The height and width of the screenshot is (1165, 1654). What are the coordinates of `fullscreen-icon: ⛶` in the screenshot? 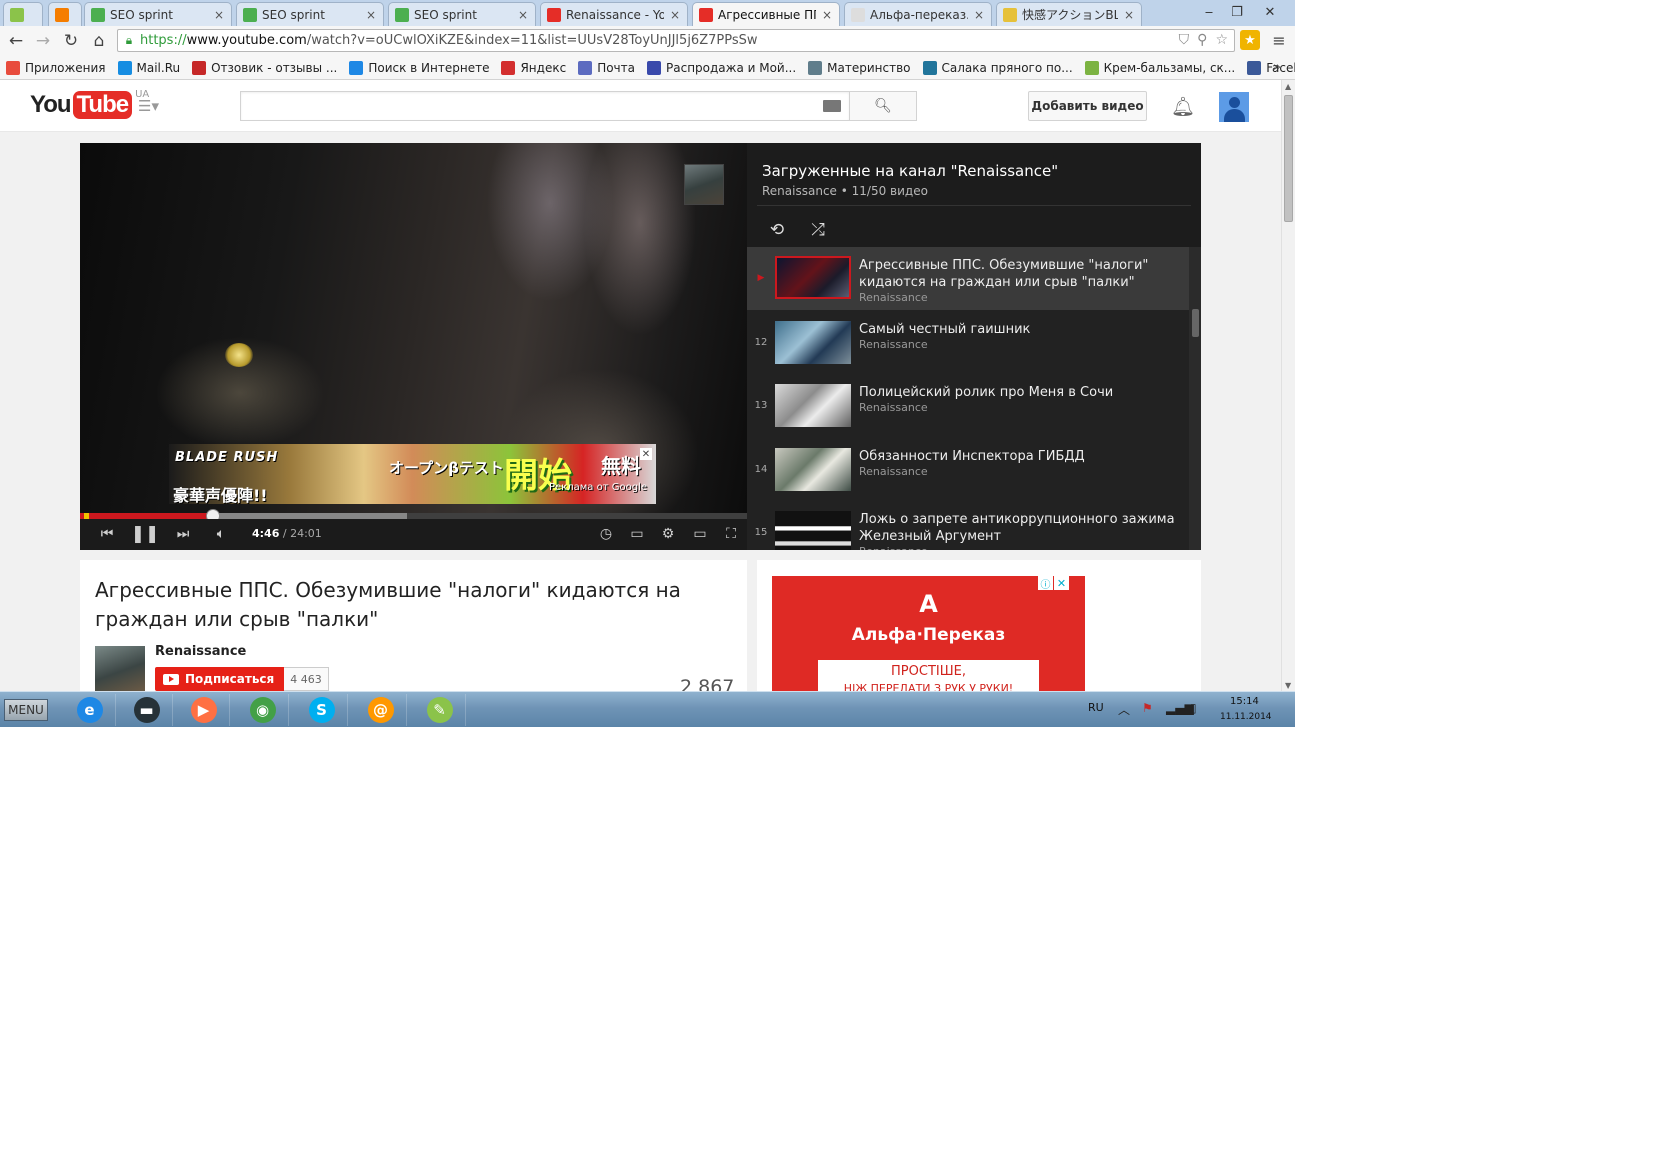 It's located at (731, 534).